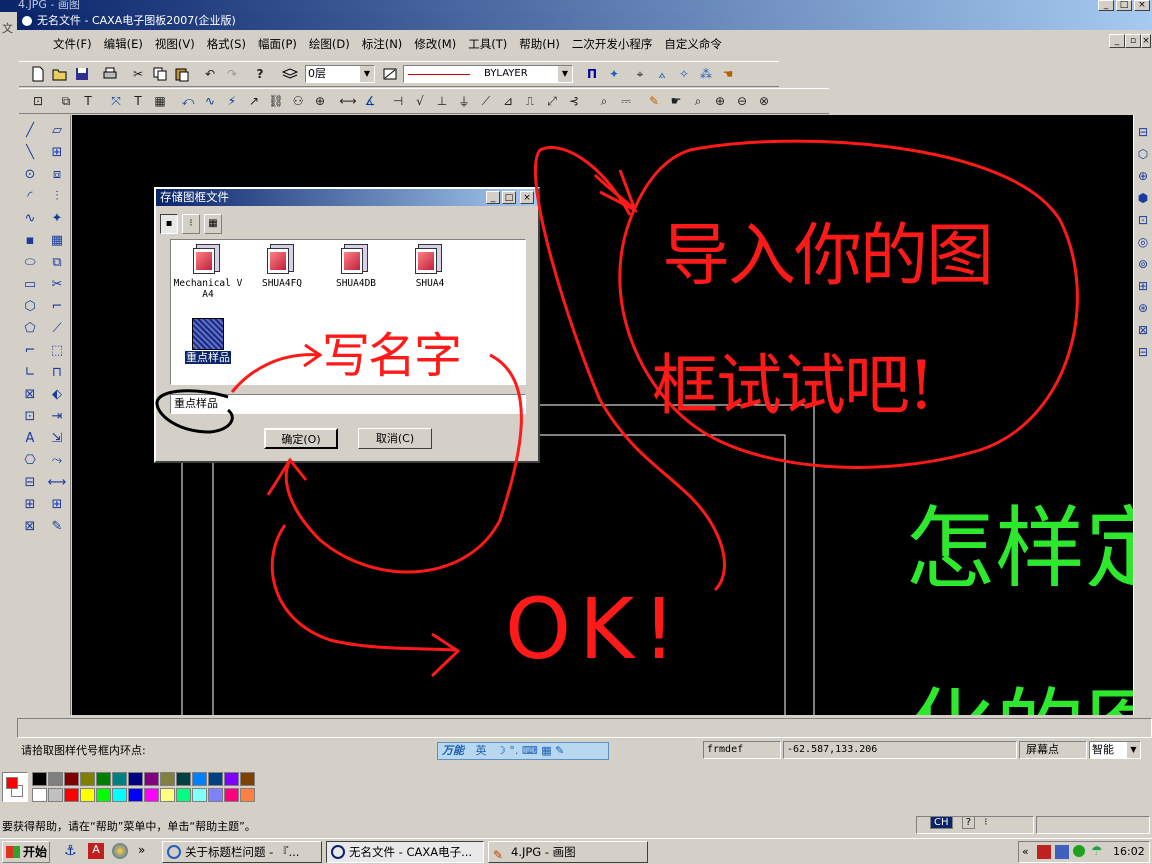 The height and width of the screenshot is (864, 1152). I want to click on copy-icon, so click(160, 74).